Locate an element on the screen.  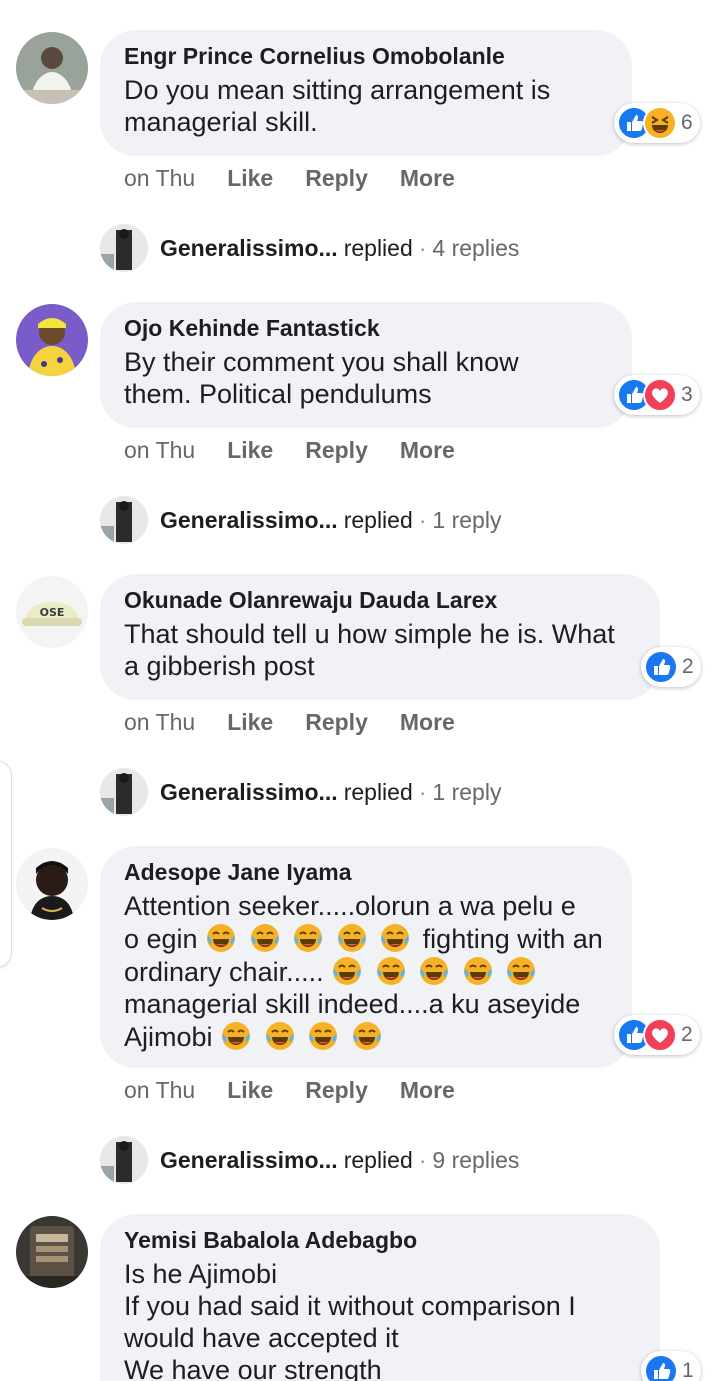
comment-author: Yemisi Babalola Adebagbo is located at coordinates (380, 1240).